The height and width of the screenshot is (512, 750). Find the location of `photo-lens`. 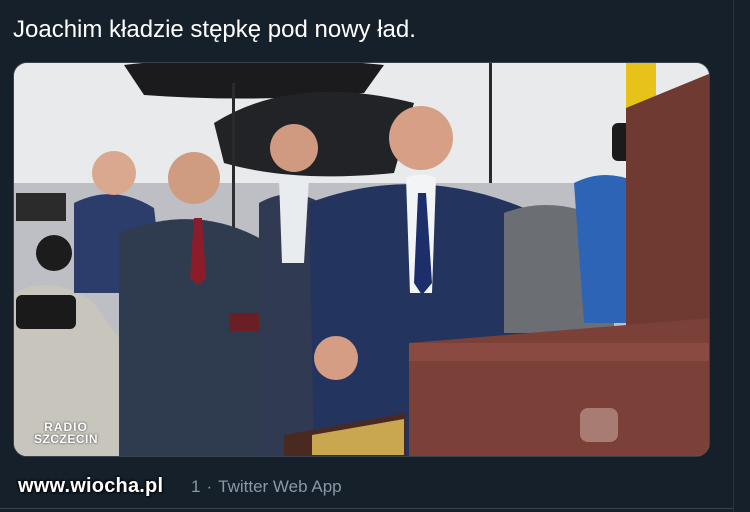

photo-lens is located at coordinates (54, 253).